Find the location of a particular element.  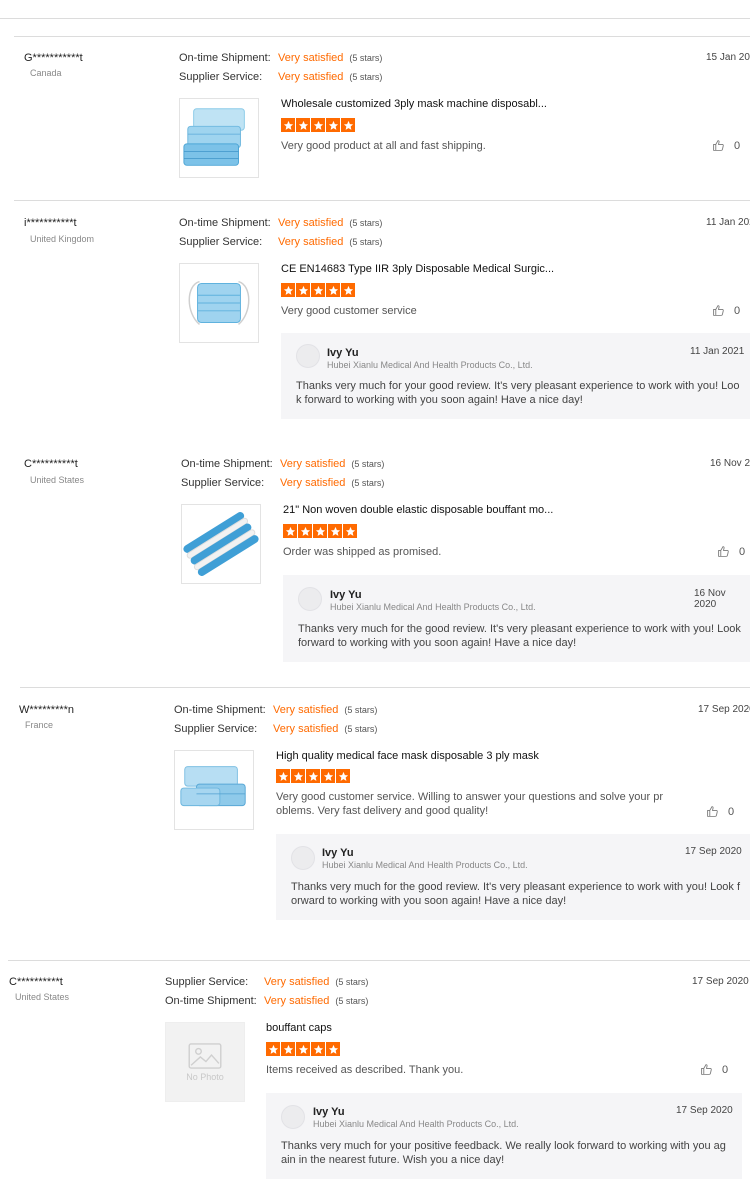

product-thumbnail: No Photo is located at coordinates (205, 1062).